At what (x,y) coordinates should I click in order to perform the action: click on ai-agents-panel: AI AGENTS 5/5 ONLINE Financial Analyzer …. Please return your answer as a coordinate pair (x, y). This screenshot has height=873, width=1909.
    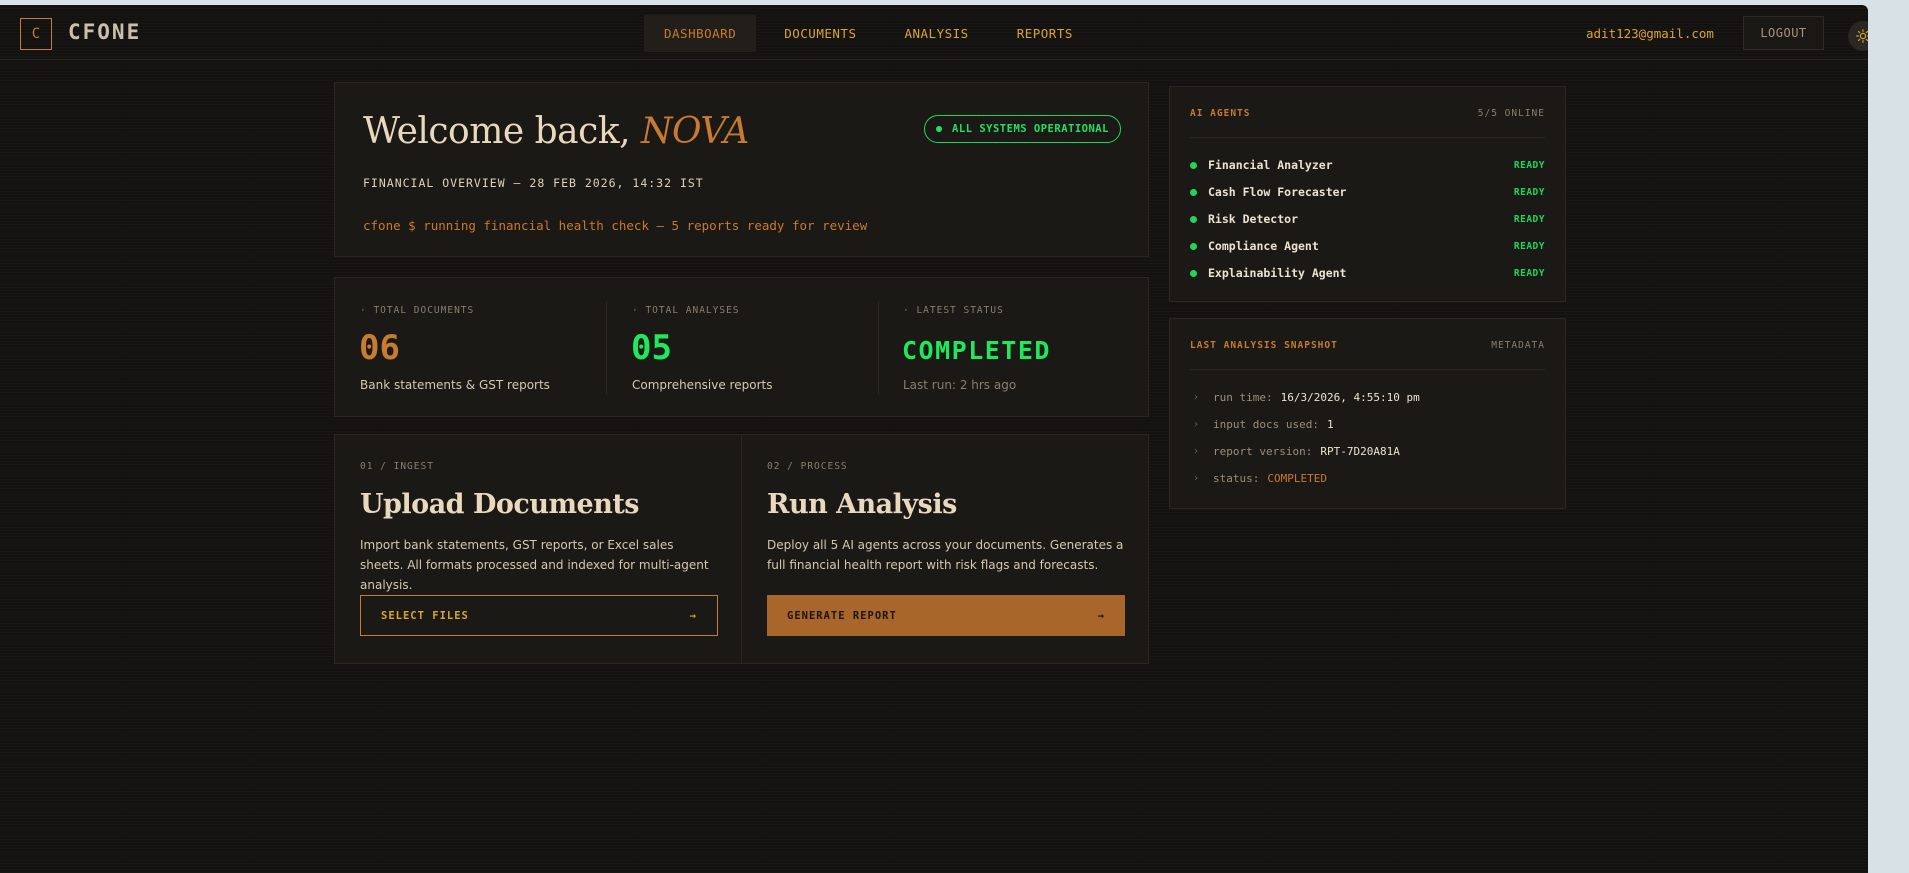
    Looking at the image, I should click on (1367, 194).